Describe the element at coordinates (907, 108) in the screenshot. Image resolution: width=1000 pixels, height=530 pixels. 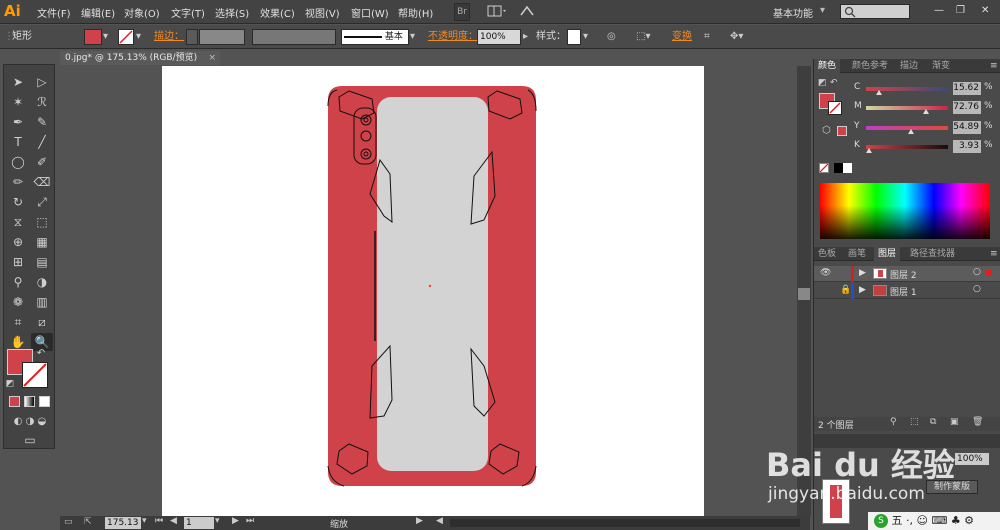
I see `magenta-slider` at that location.